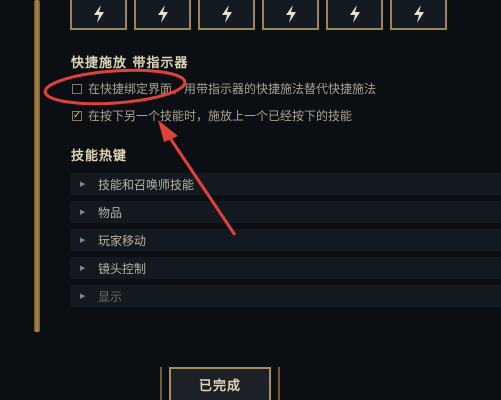 This screenshot has width=501, height=400. I want to click on done-button-left-flank, so click(161, 383).